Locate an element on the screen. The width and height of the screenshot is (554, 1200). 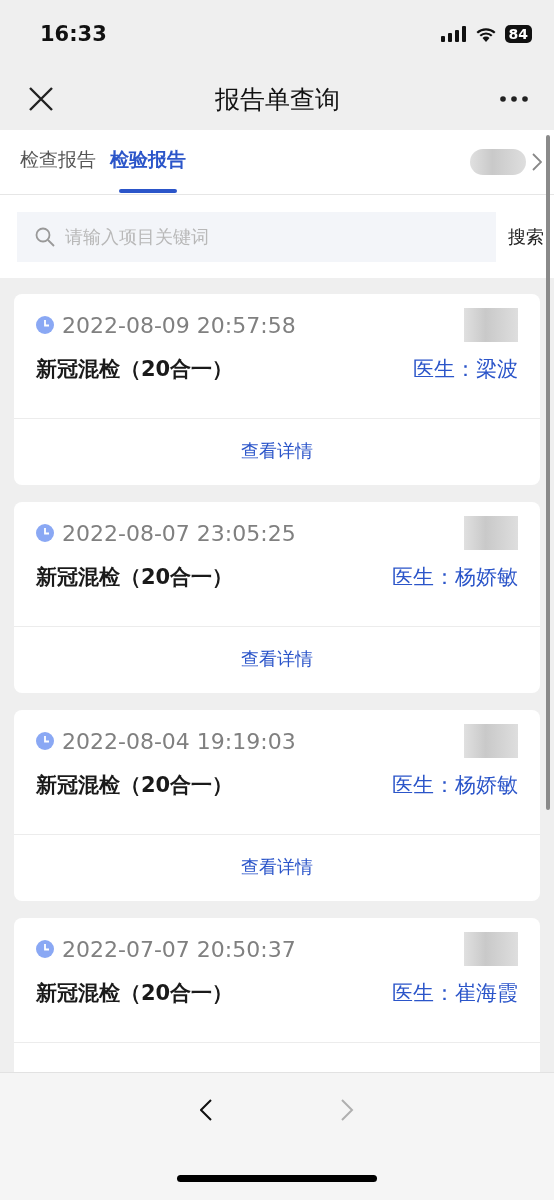
page-title: 报告单查询 is located at coordinates (277, 99).